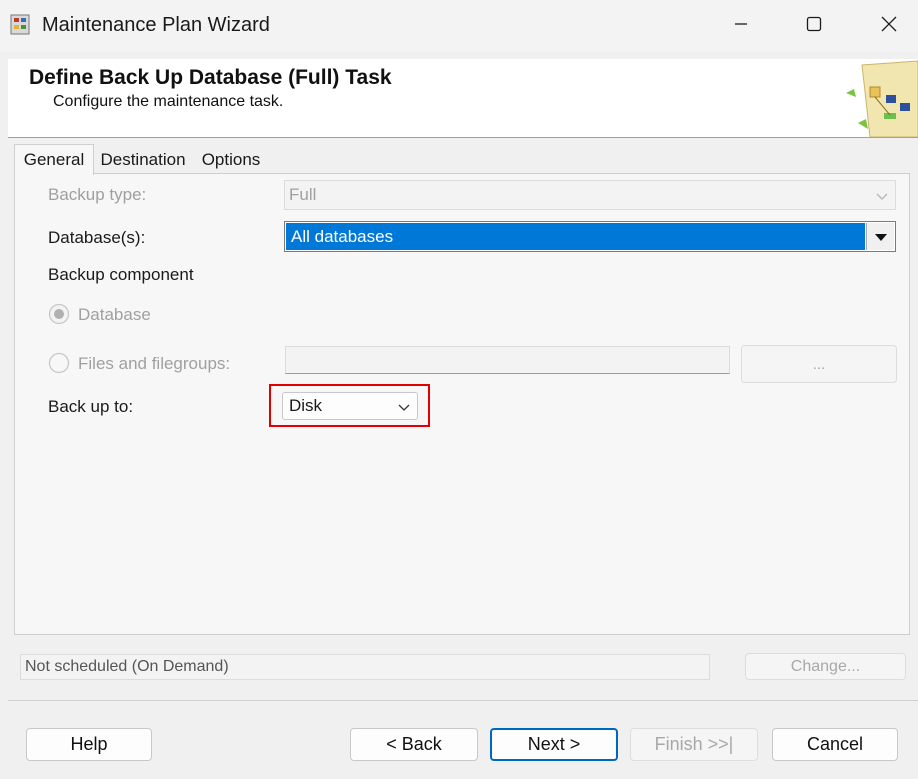  What do you see at coordinates (91, 406) in the screenshot?
I see `backup-to-label: Back up to:` at bounding box center [91, 406].